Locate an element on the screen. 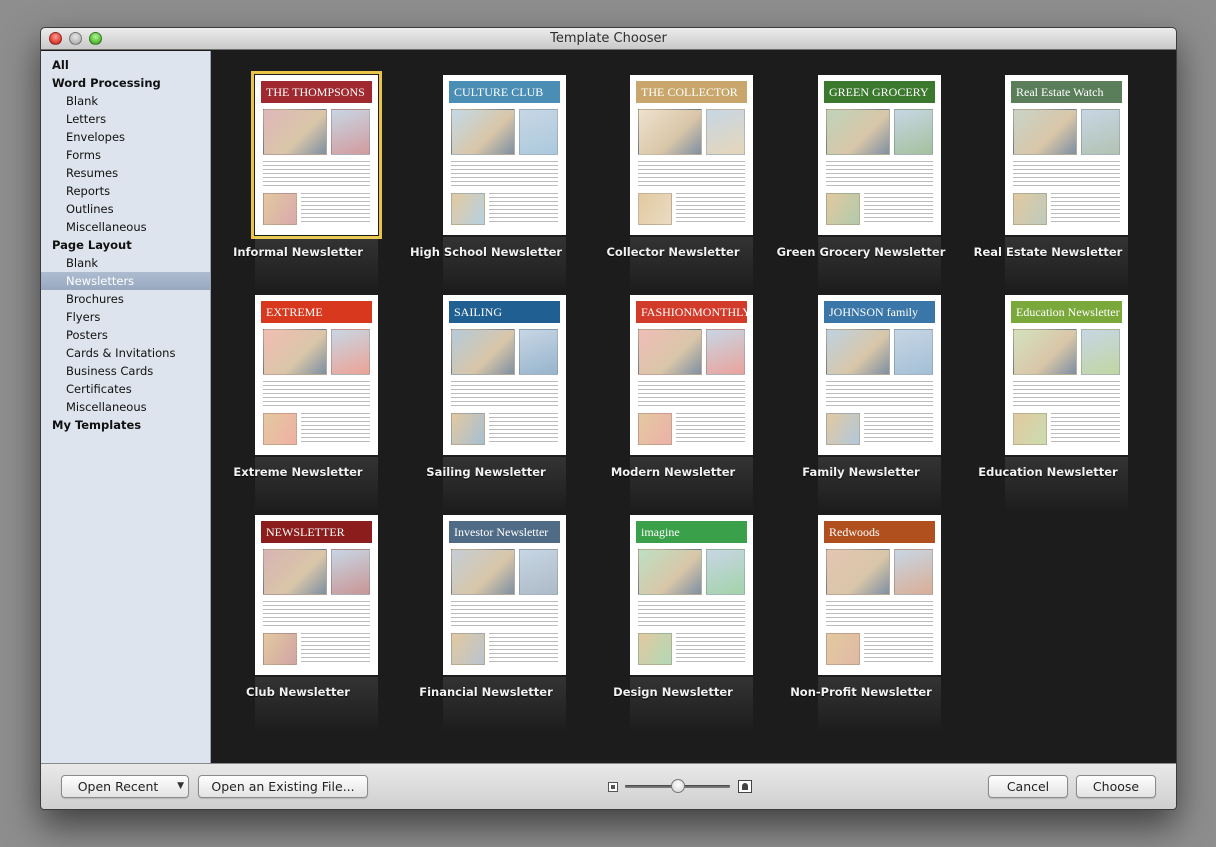 The height and width of the screenshot is (847, 1216). template-thumbnail: SAILING is located at coordinates (504, 375).